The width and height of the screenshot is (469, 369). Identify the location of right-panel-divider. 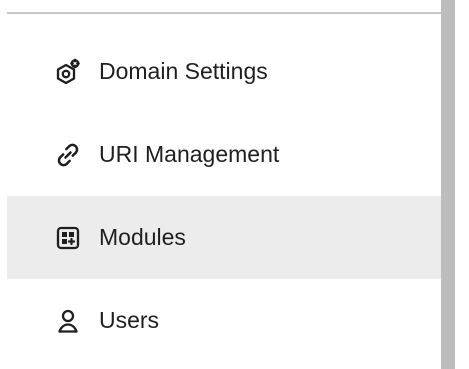
(448, 184).